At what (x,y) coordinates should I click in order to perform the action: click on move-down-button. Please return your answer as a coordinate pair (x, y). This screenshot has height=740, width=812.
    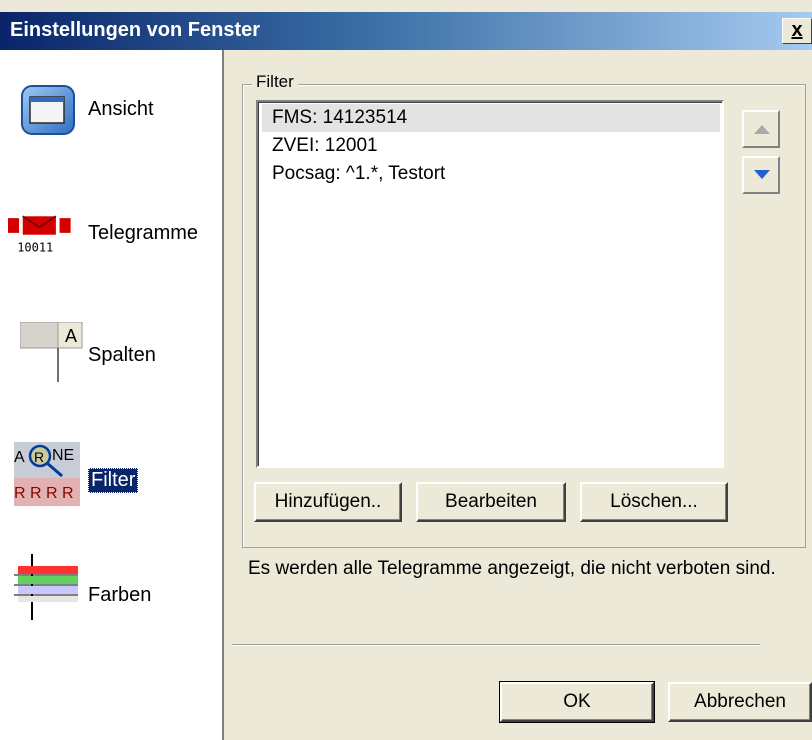
    Looking at the image, I should click on (761, 175).